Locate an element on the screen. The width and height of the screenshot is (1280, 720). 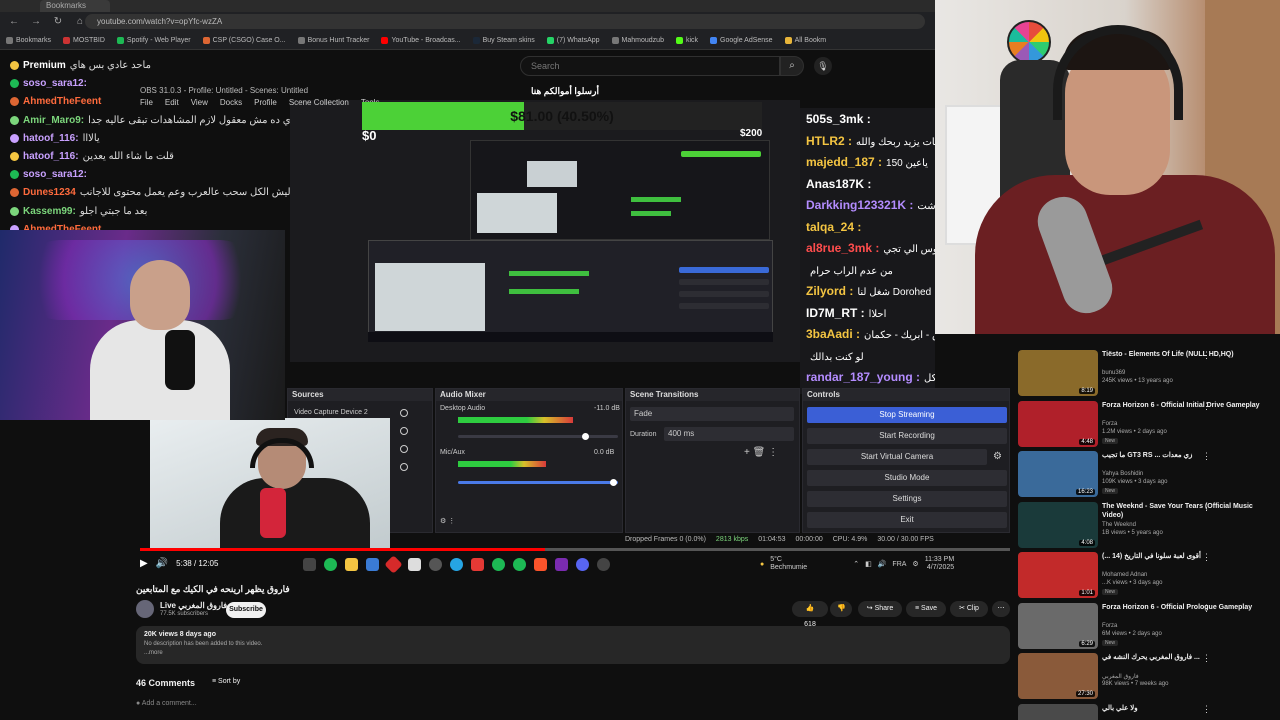
settings-button: Settings is located at coordinates (907, 499).